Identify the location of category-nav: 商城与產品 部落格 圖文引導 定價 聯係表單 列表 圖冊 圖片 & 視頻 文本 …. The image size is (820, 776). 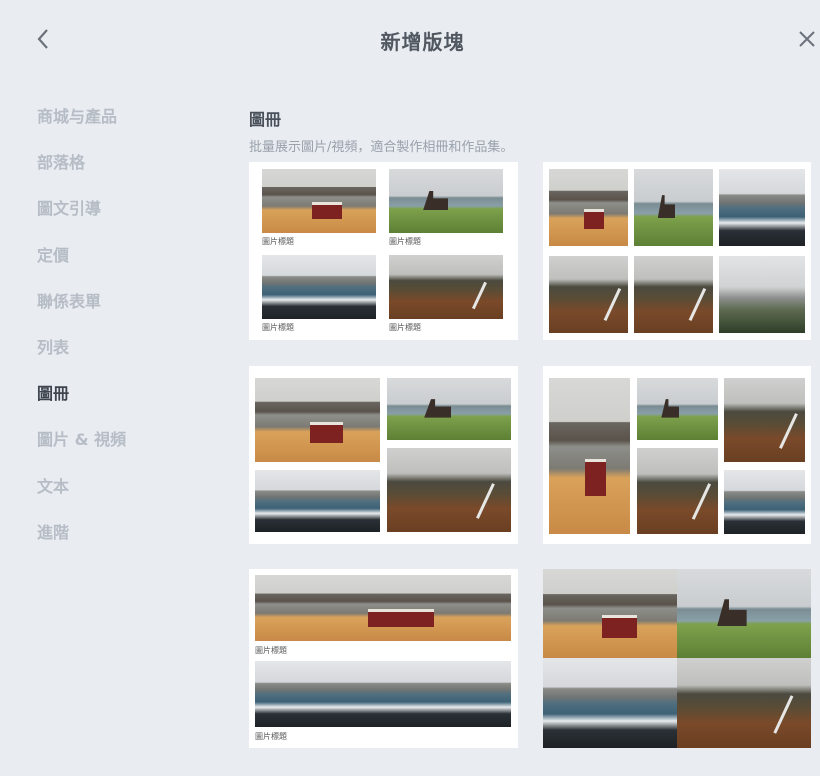
(81, 334).